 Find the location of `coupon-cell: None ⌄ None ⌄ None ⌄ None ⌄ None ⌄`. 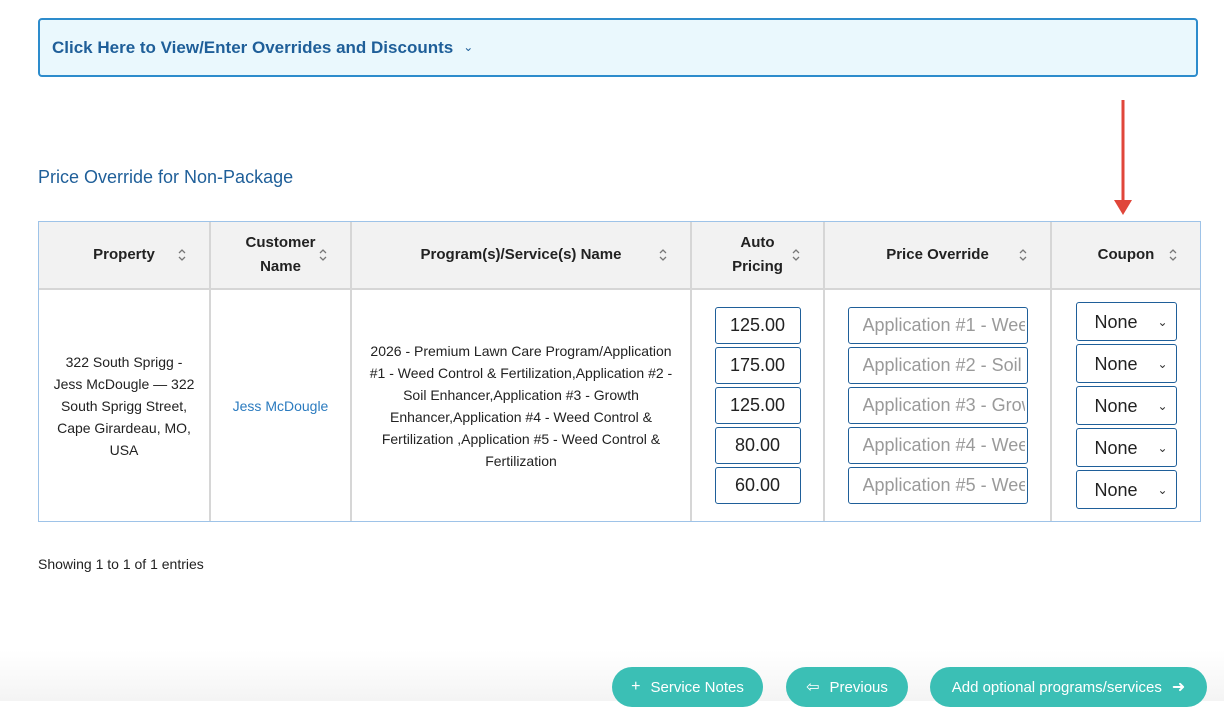

coupon-cell: None ⌄ None ⌄ None ⌄ None ⌄ None ⌄ is located at coordinates (1125, 405).